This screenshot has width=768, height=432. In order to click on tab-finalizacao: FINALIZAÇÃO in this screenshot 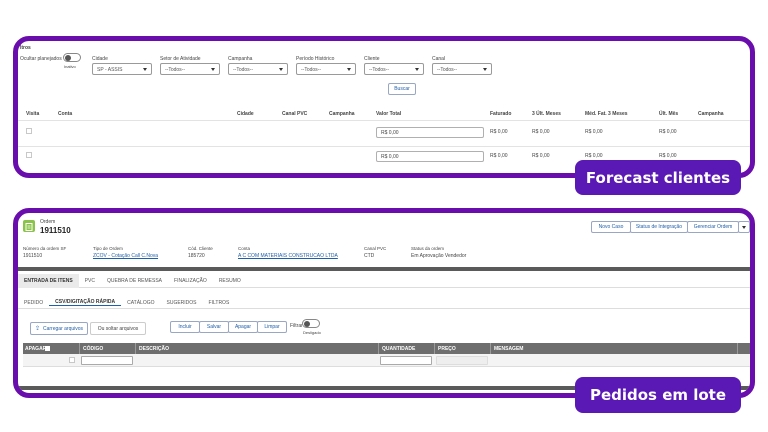, I will do `click(190, 281)`.